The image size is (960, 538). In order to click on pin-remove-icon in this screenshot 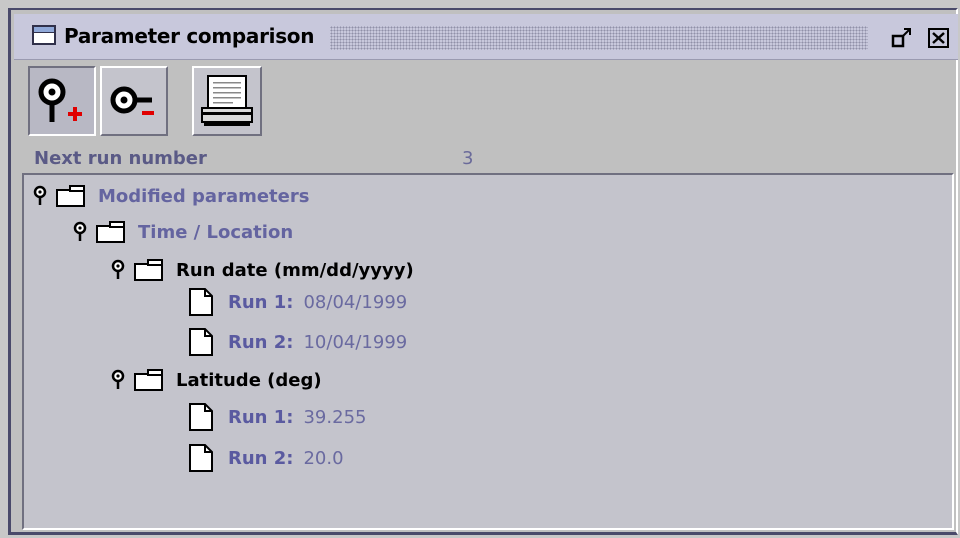, I will do `click(132, 100)`.